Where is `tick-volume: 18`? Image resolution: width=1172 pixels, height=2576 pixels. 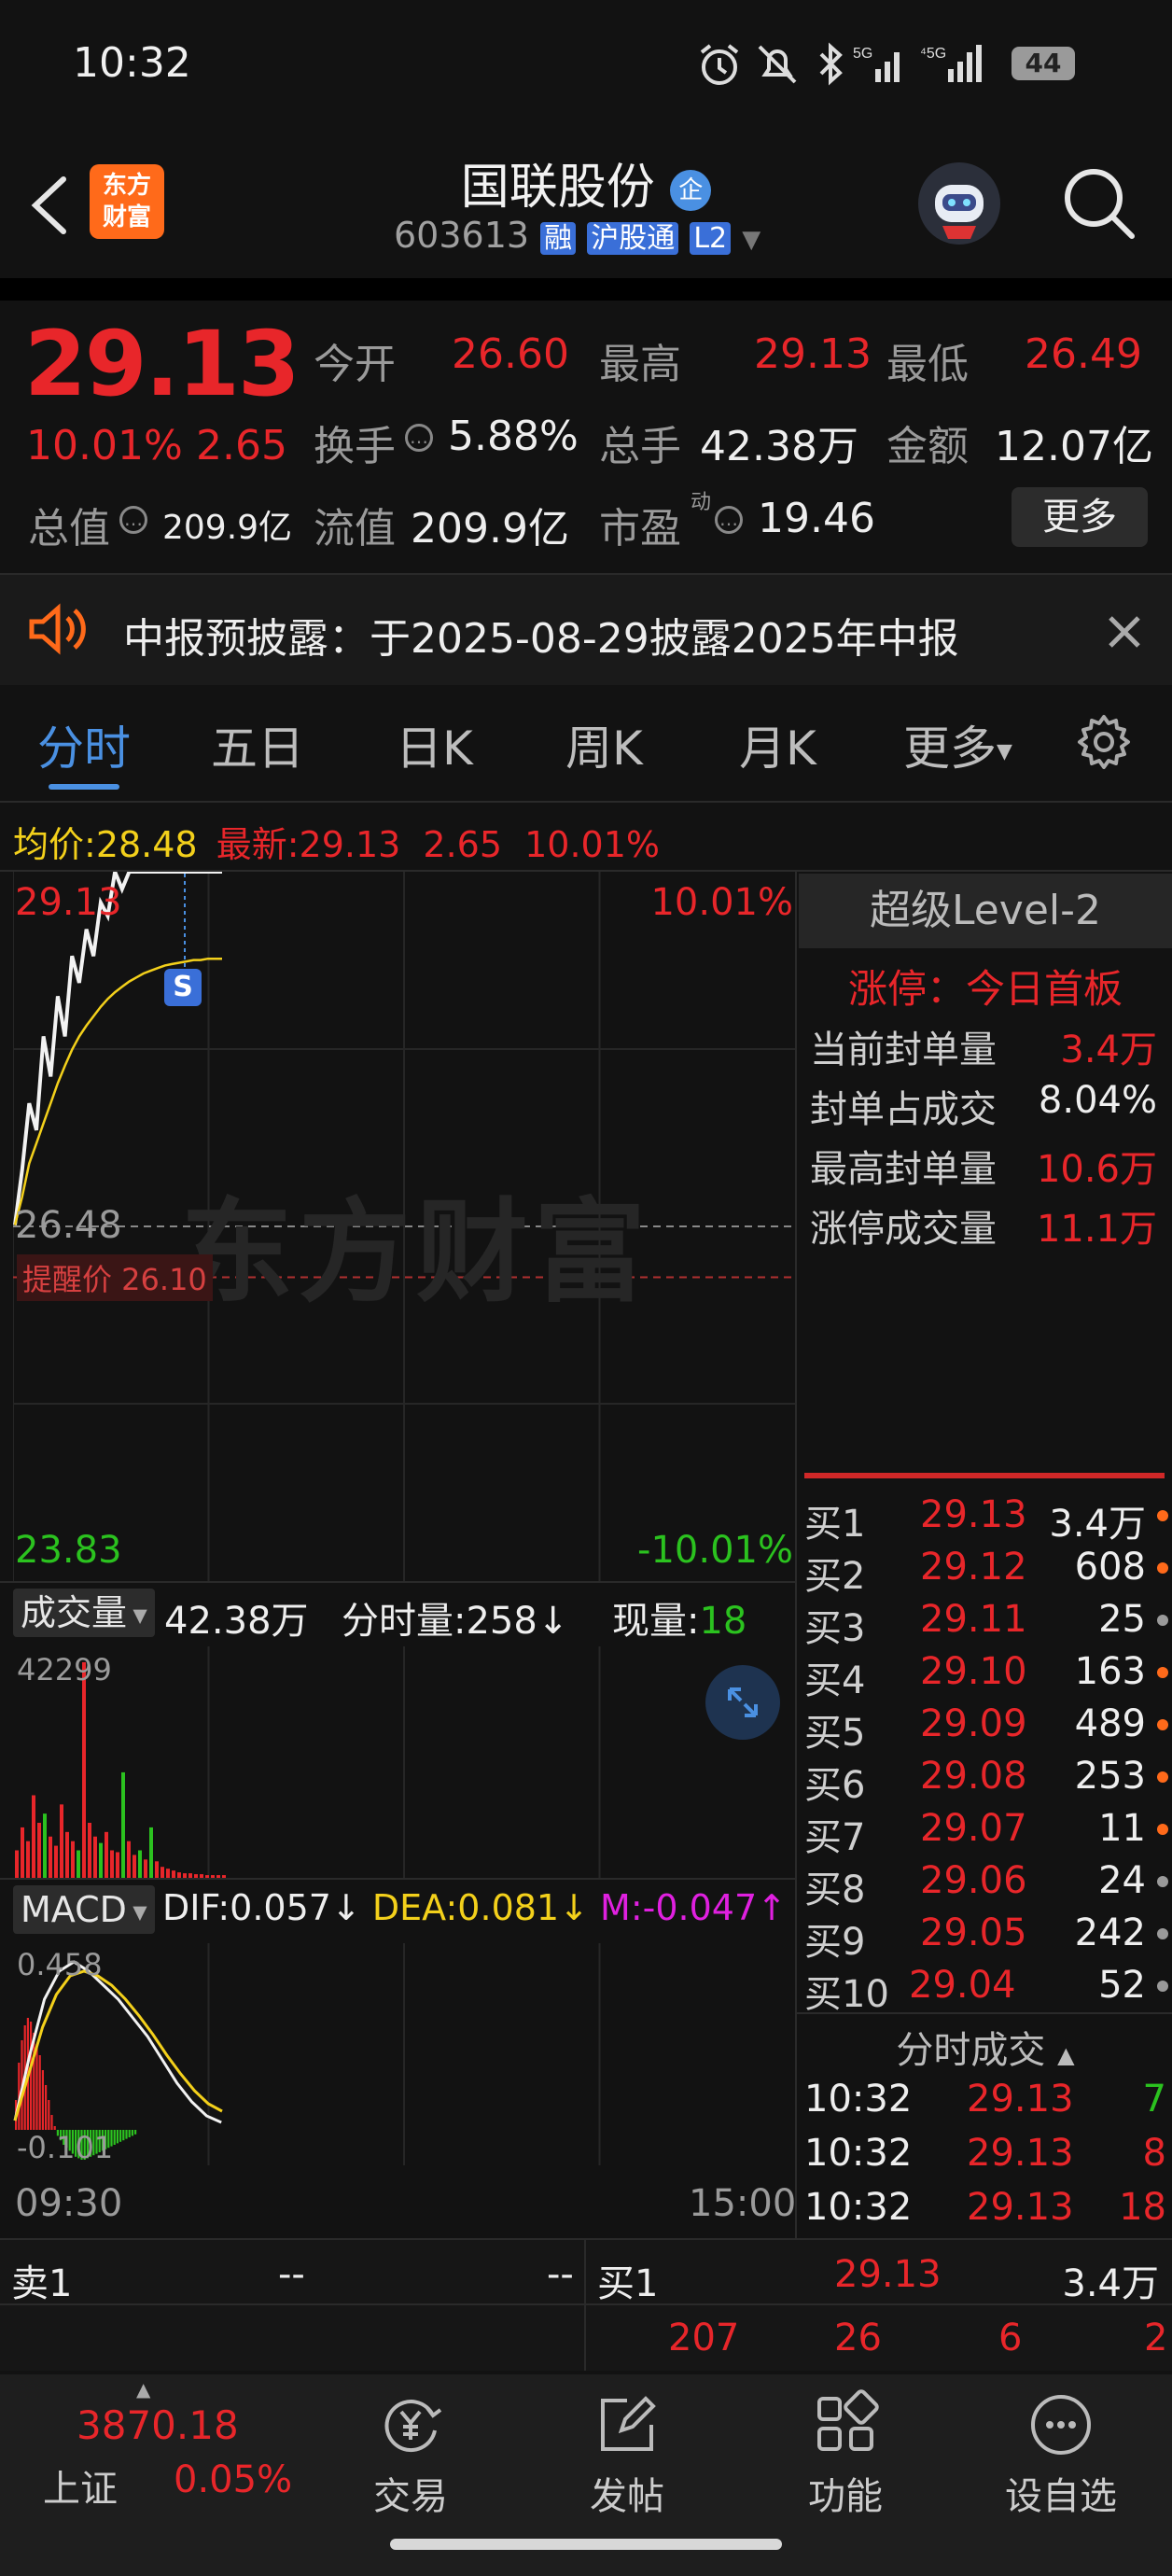 tick-volume: 18 is located at coordinates (1142, 2207).